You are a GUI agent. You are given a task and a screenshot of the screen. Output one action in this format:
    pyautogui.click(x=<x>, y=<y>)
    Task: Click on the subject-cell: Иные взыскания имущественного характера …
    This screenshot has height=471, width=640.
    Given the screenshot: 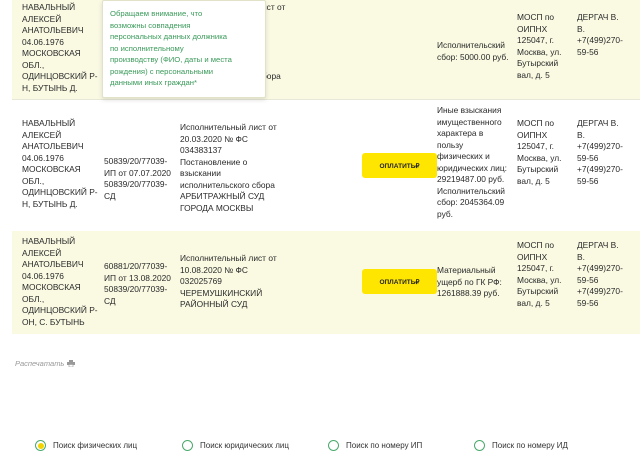 What is the action you would take?
    pyautogui.click(x=472, y=162)
    